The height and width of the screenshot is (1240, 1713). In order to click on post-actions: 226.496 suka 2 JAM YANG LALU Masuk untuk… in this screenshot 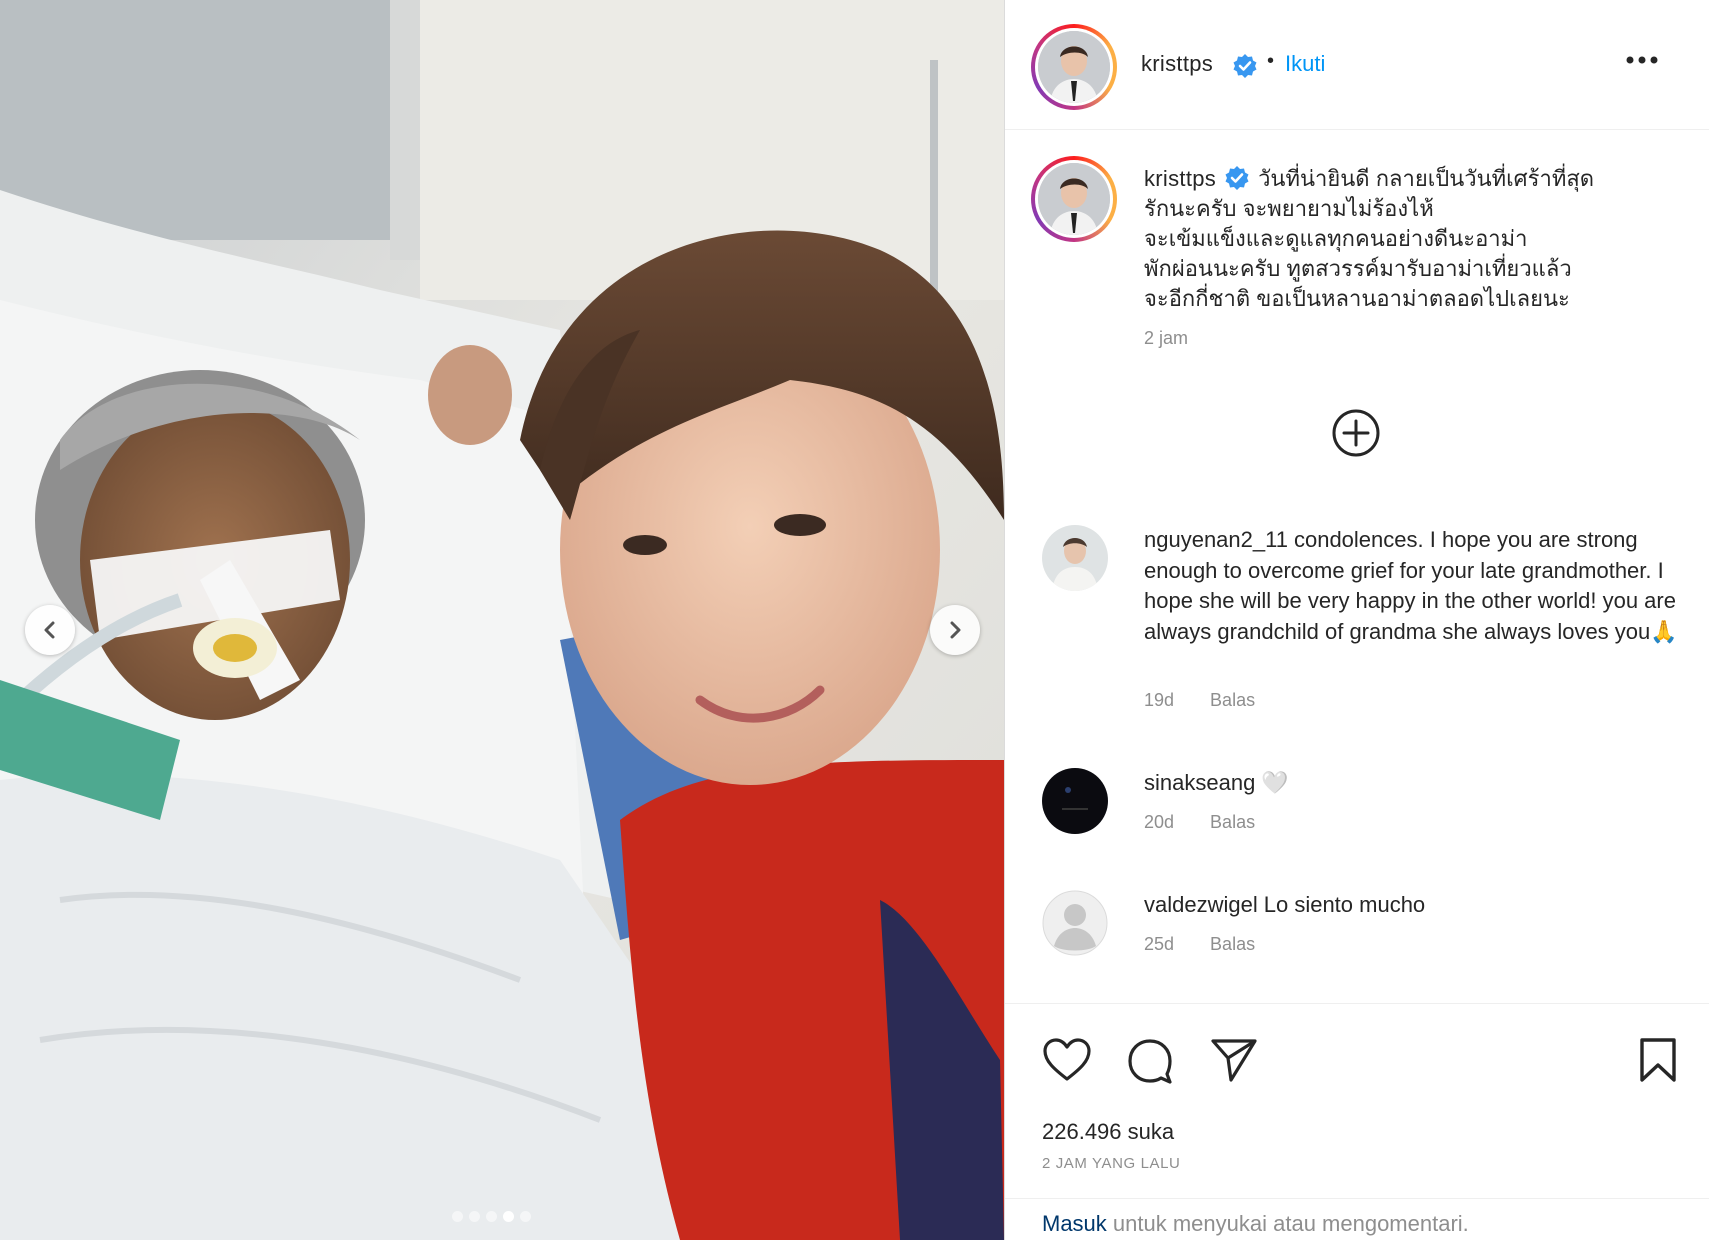, I will do `click(1357, 1121)`.